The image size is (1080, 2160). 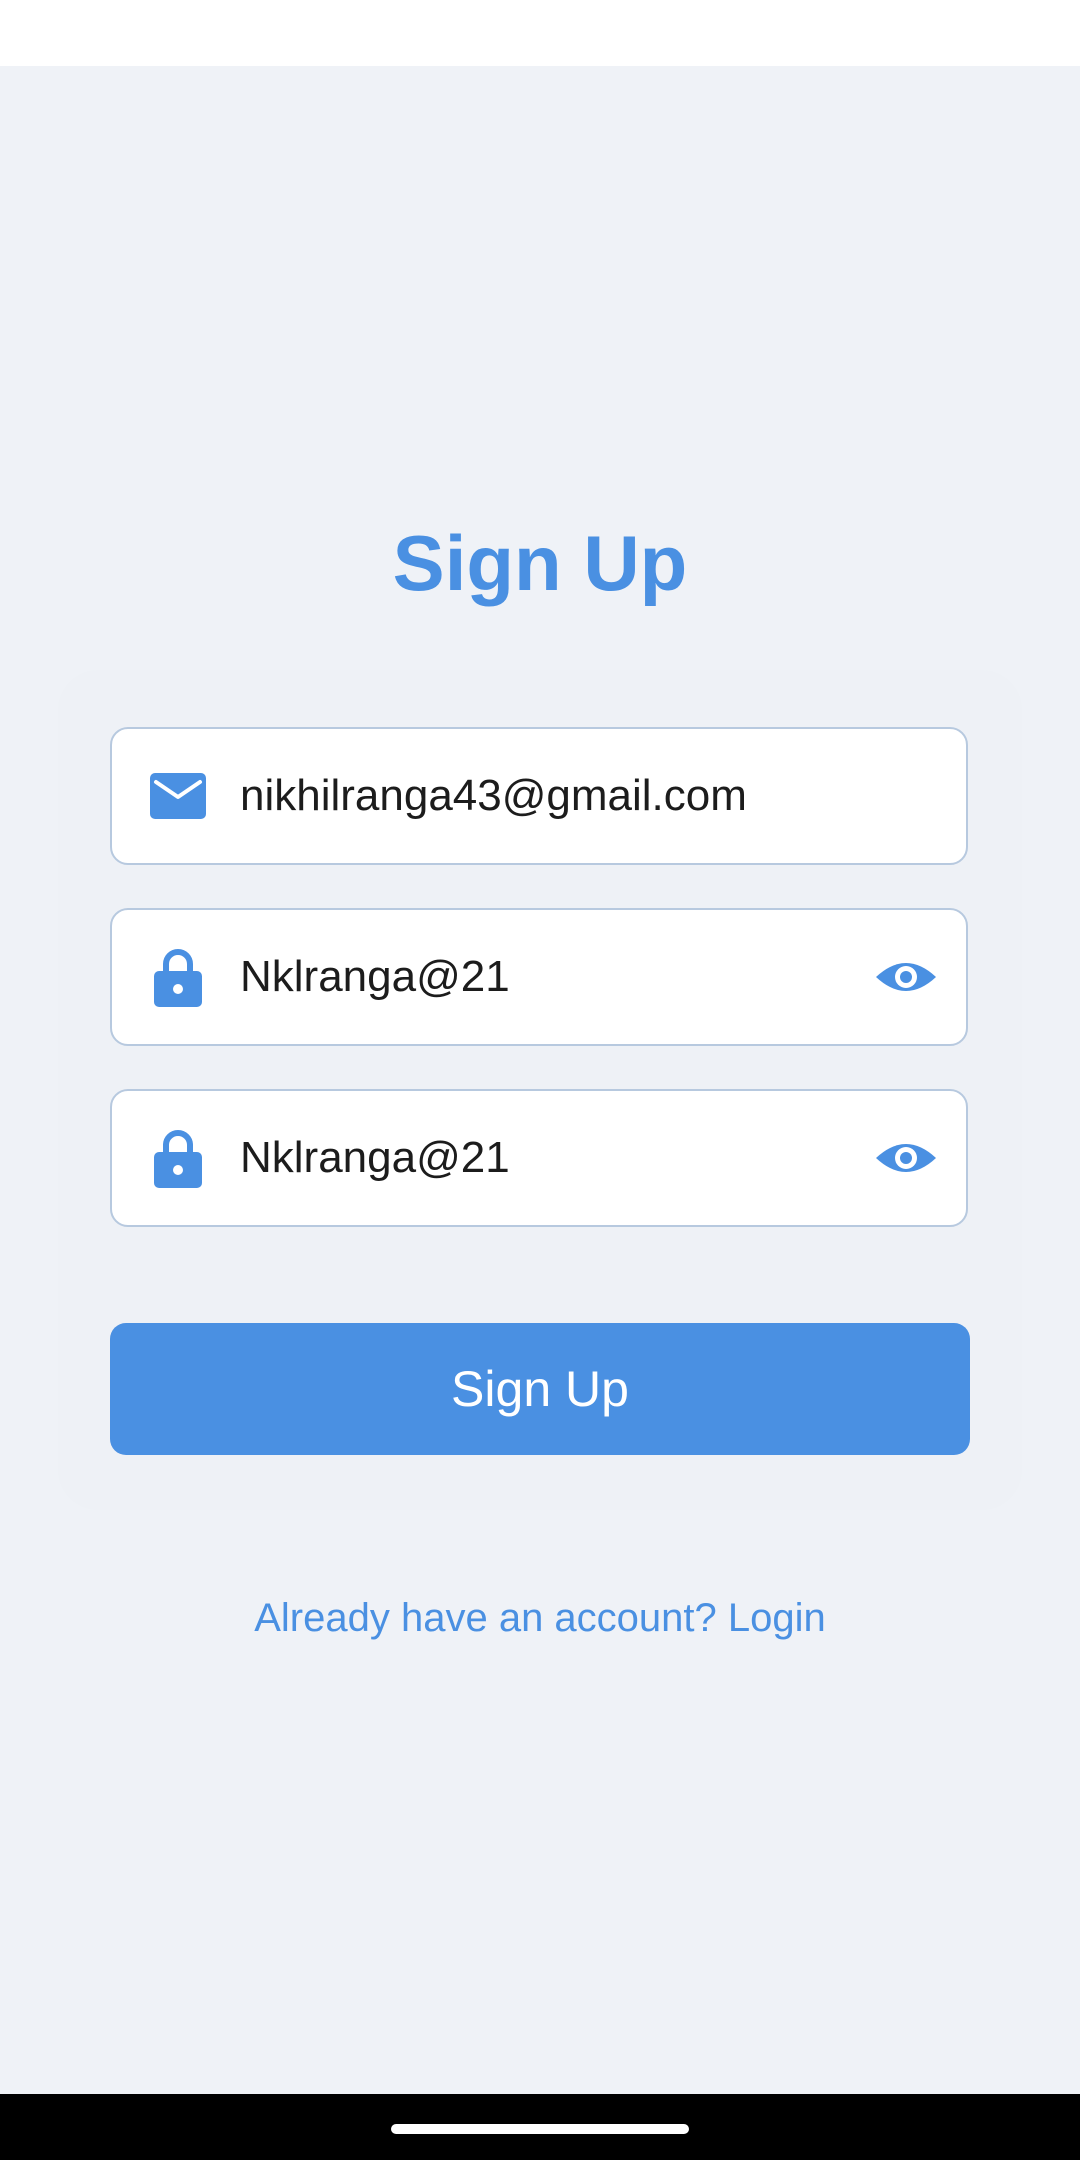 What do you see at coordinates (540, 2129) in the screenshot?
I see `home-indicator` at bounding box center [540, 2129].